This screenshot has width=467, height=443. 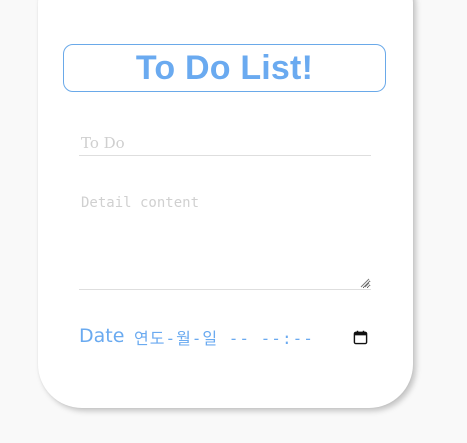 I want to click on title-box: To Do List!, so click(x=224, y=68).